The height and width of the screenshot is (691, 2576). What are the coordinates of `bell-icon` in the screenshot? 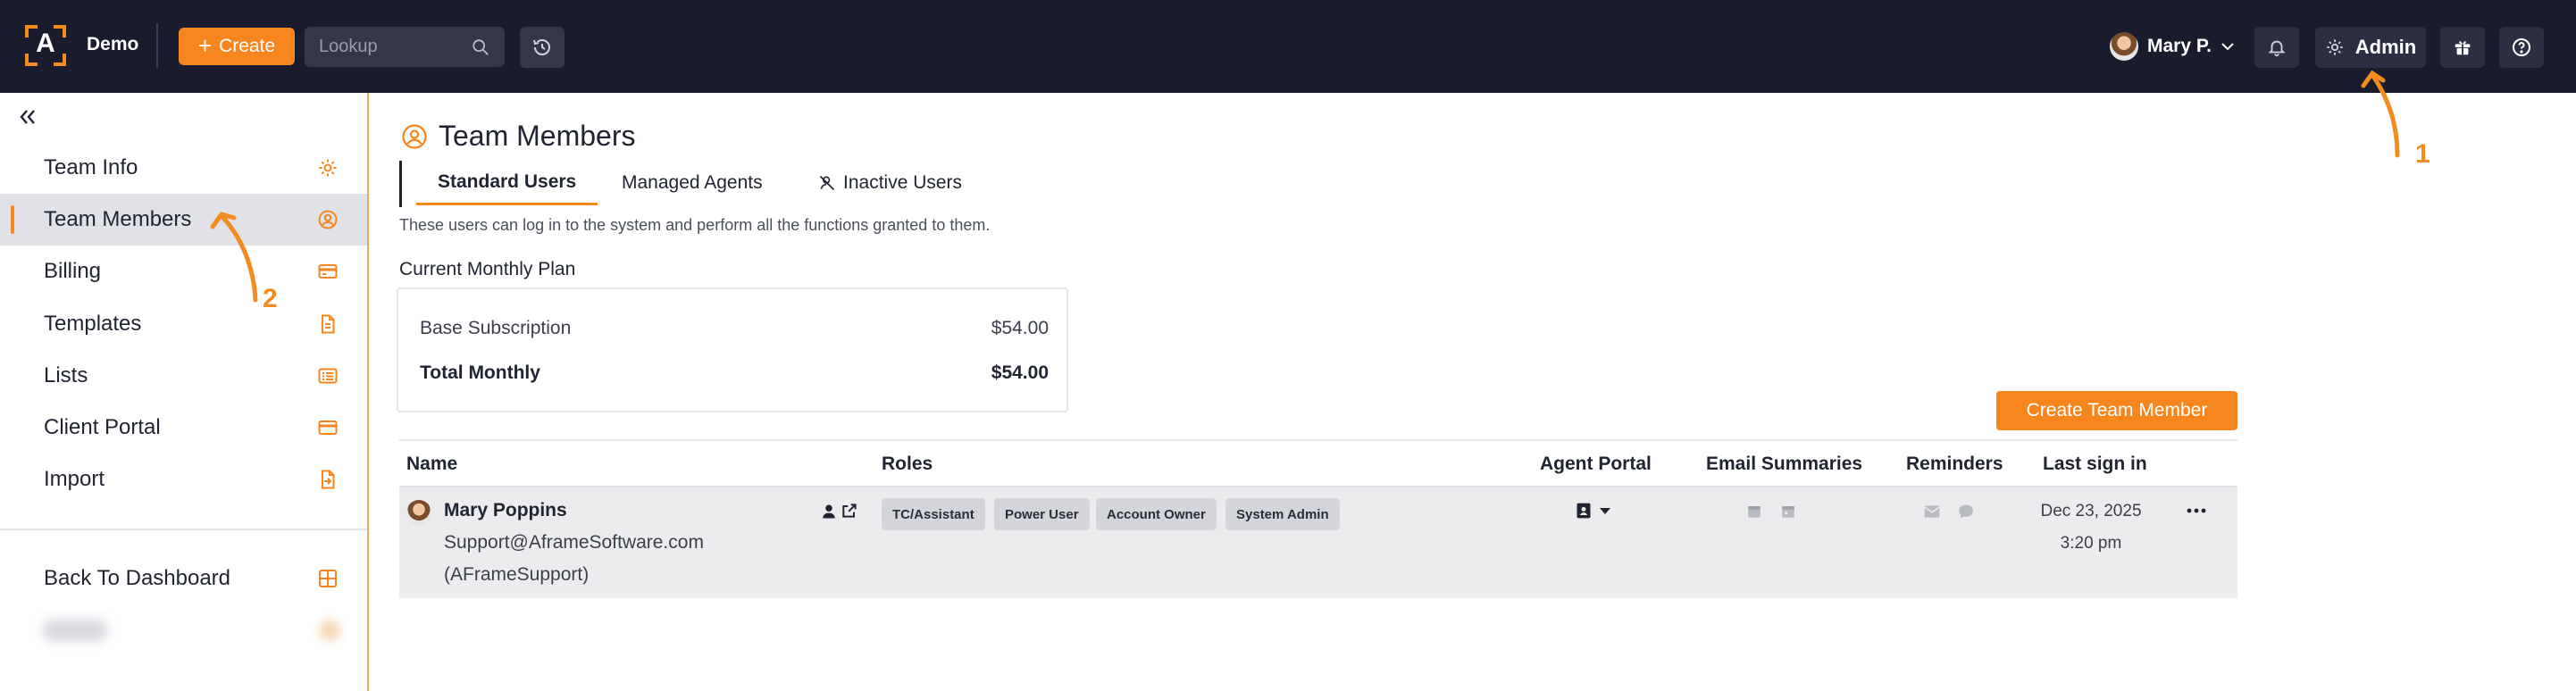 It's located at (2277, 48).